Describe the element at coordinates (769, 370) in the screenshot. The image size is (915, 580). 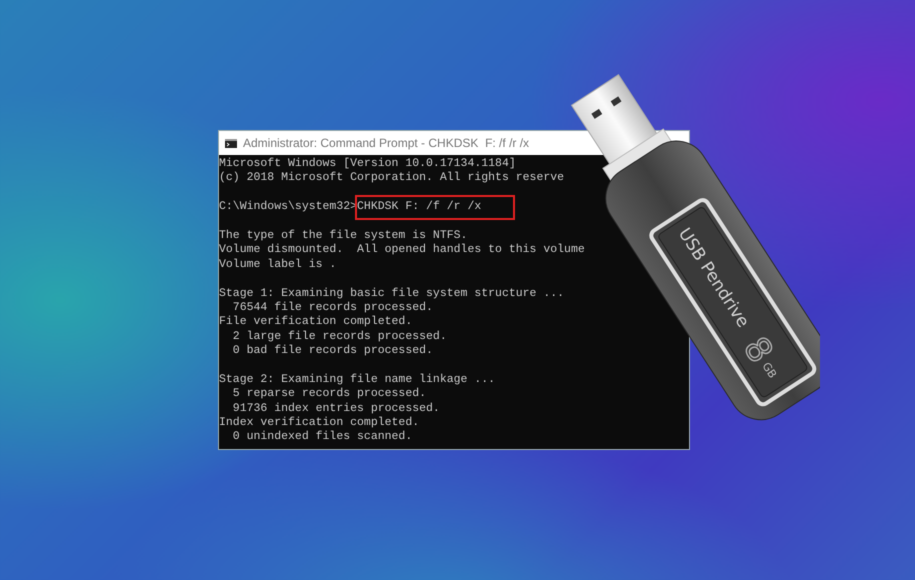
I see `capacity-unit: GB` at that location.